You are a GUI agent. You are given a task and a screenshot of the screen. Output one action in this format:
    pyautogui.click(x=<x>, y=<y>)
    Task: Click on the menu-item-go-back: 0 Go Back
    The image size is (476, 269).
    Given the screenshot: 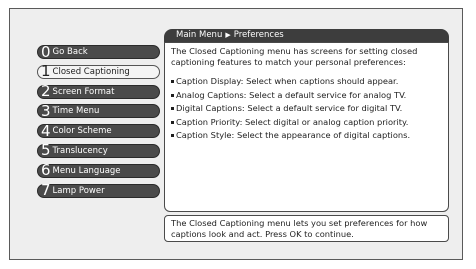 What is the action you would take?
    pyautogui.click(x=98, y=51)
    